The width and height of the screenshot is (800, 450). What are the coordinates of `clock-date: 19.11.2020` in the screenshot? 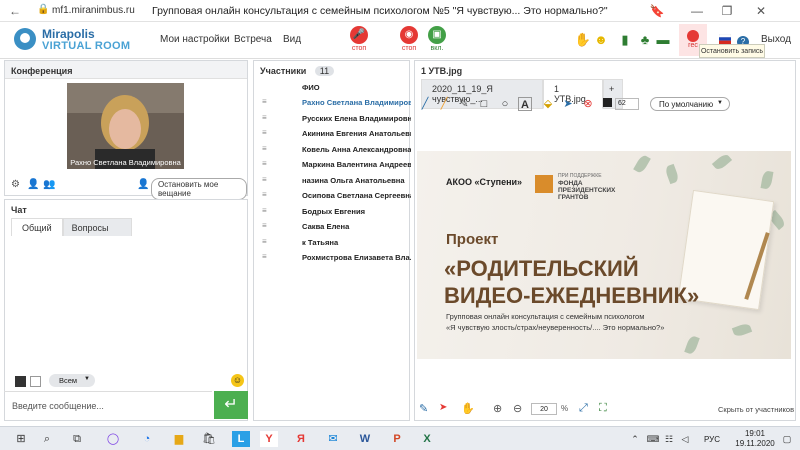 It's located at (755, 443).